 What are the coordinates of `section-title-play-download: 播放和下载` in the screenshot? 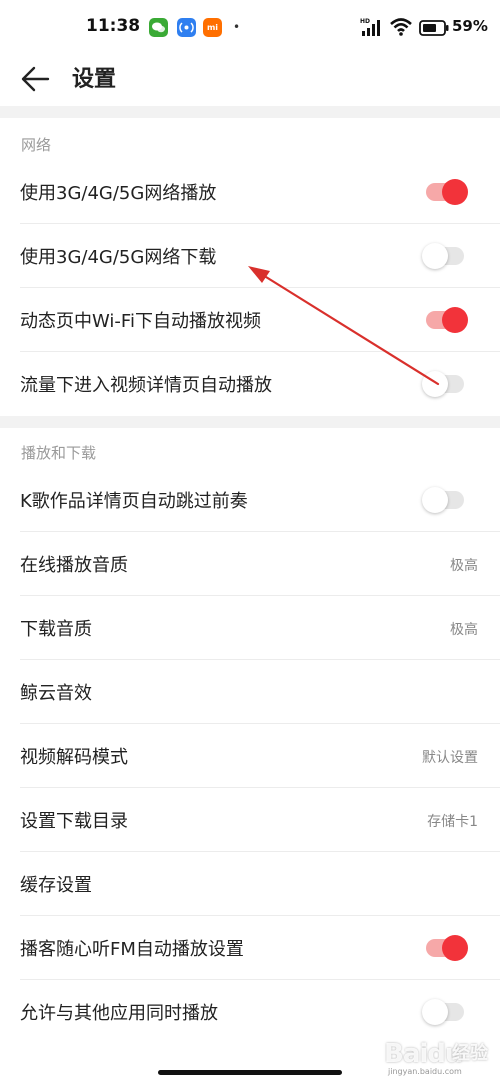 It's located at (59, 453).